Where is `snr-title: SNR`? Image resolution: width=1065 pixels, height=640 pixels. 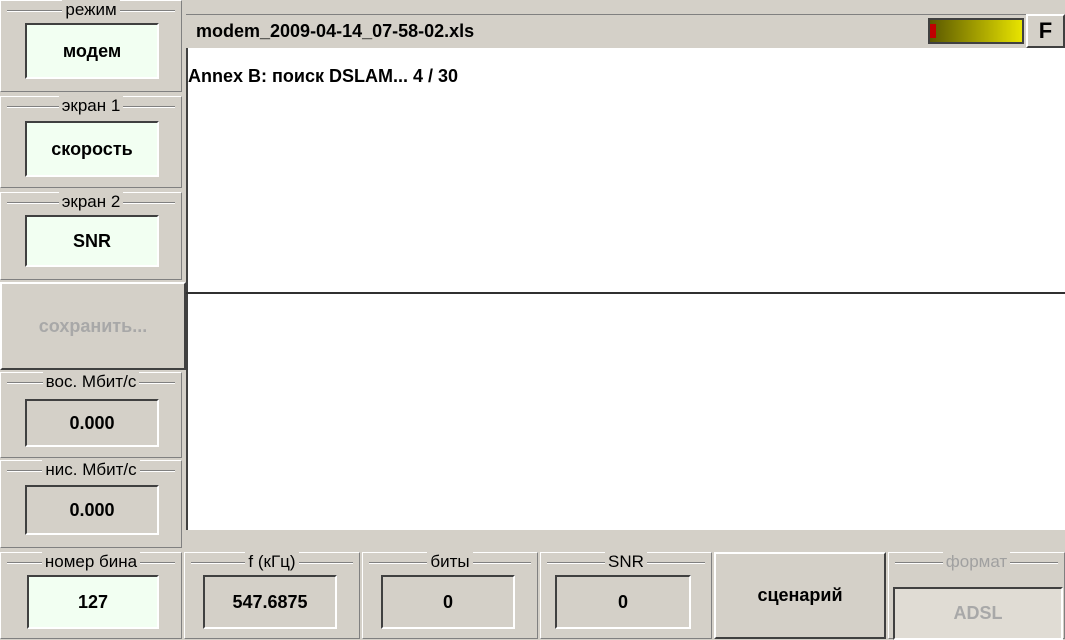
snr-title: SNR is located at coordinates (626, 561).